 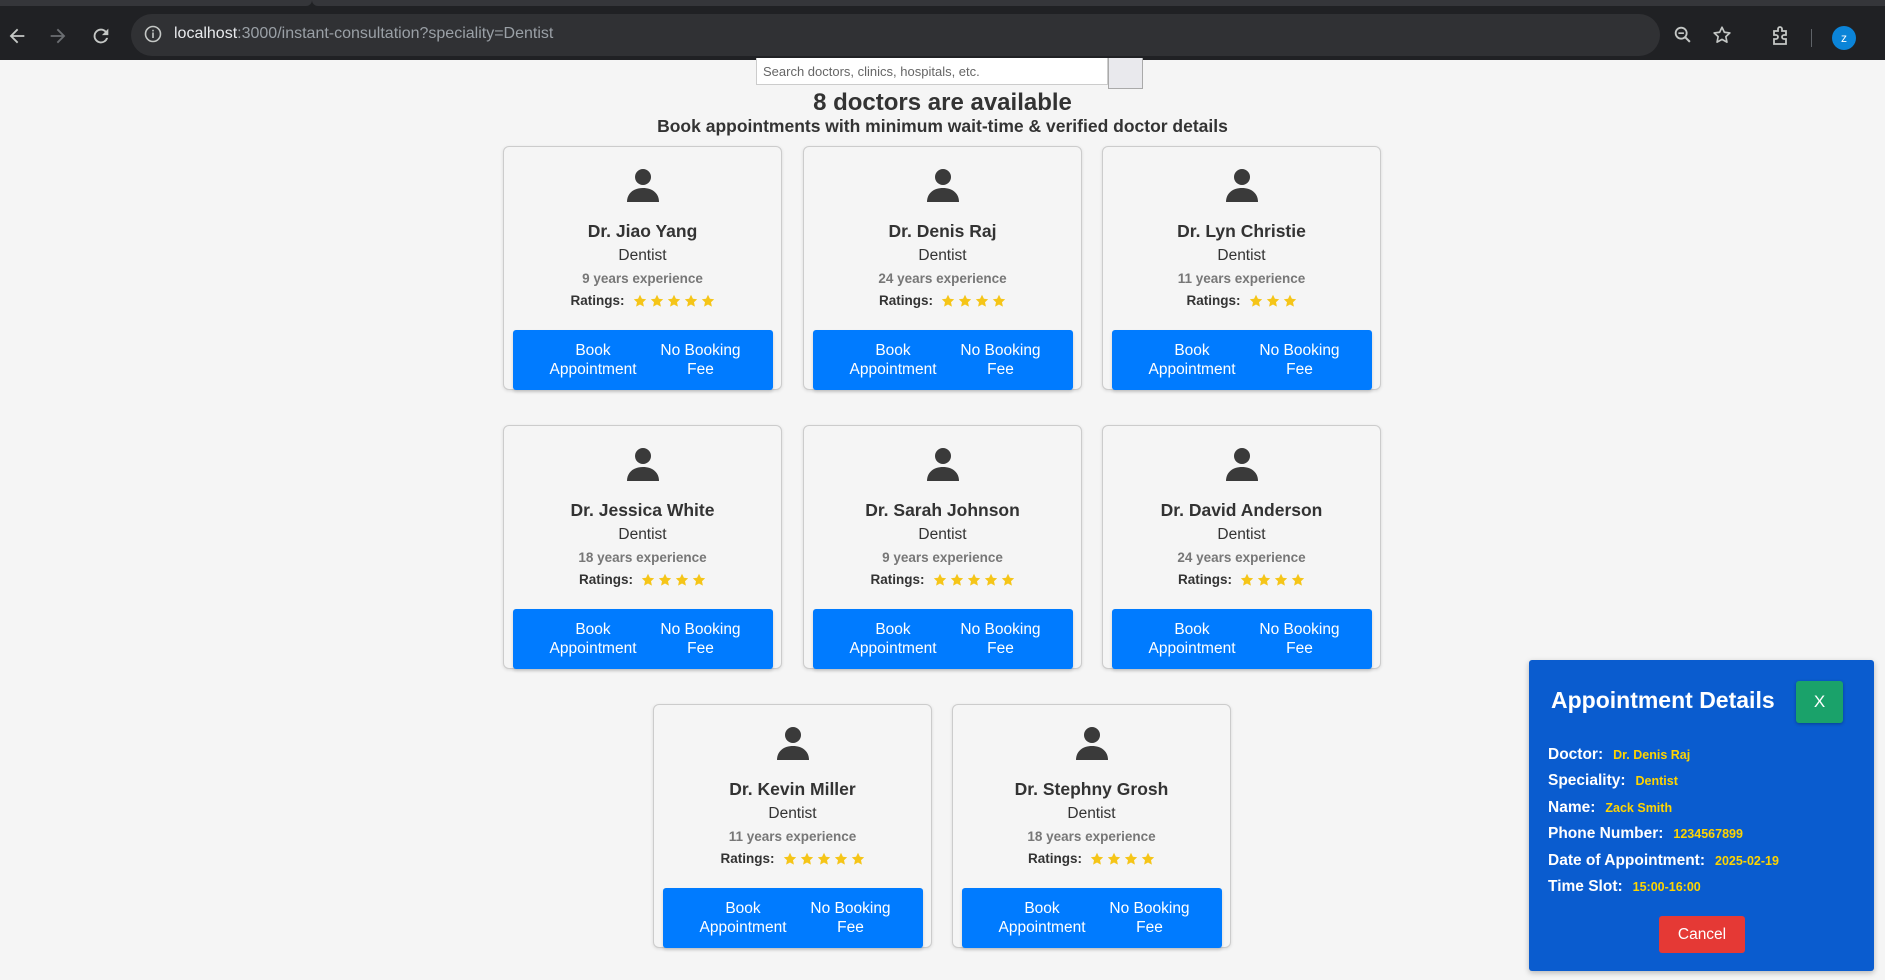 I want to click on back-icon, so click(x=17, y=36).